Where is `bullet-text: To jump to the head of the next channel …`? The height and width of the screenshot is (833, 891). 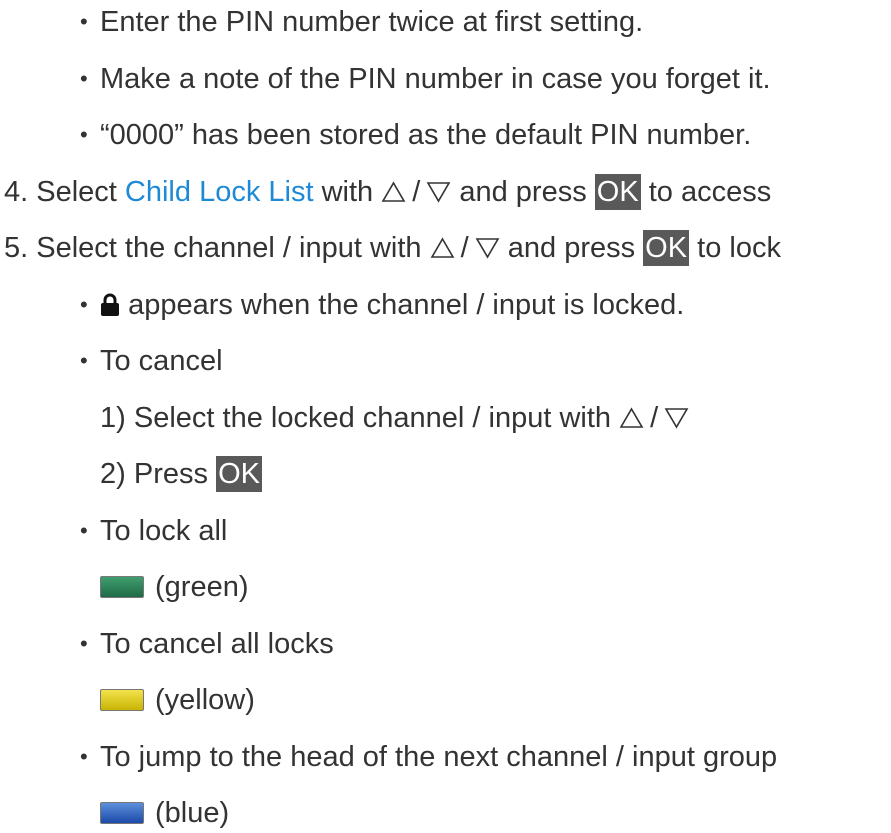
bullet-text: To jump to the head of the next channel … is located at coordinates (439, 756).